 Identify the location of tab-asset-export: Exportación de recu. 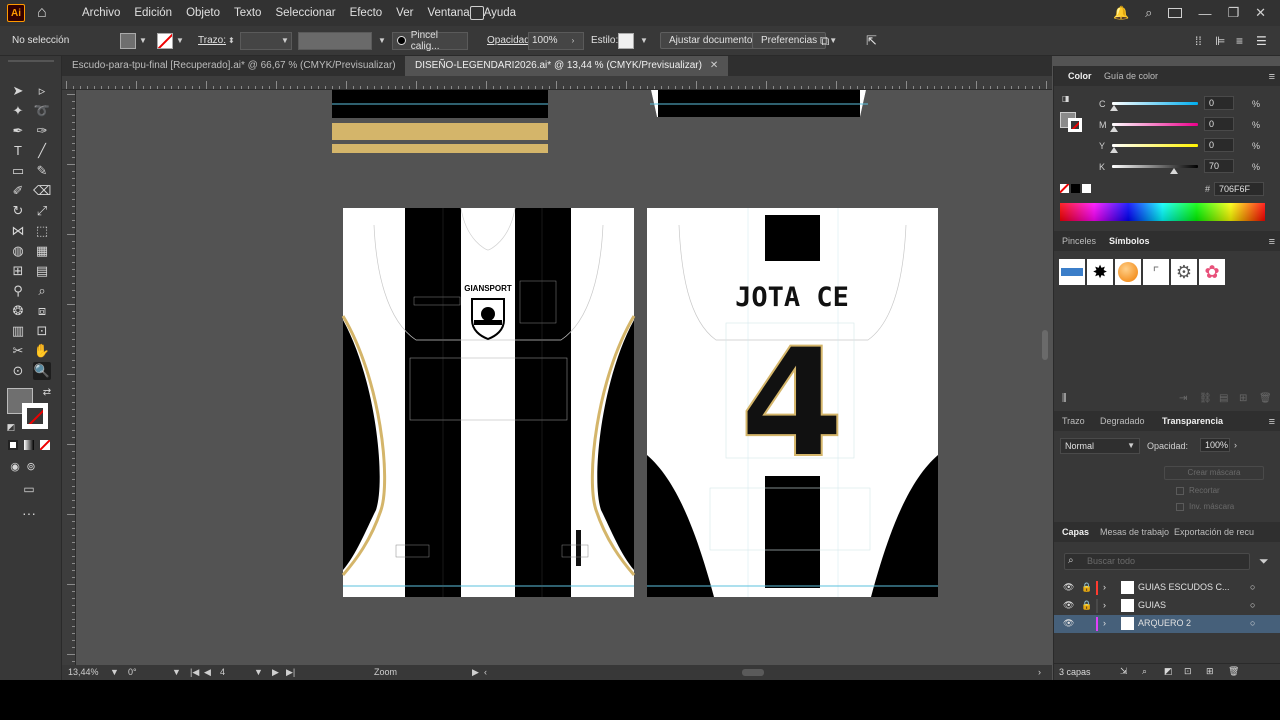
(1224, 532).